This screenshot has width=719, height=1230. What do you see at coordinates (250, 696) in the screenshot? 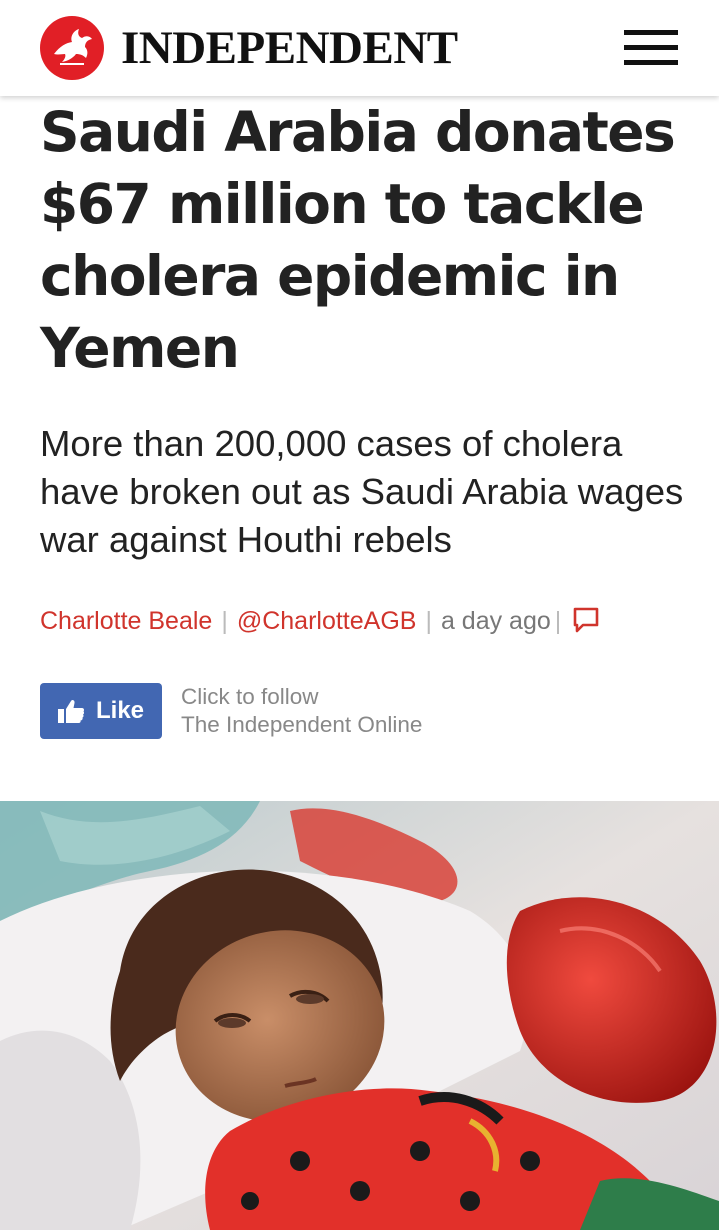
I see `follow-line-1: Click to follow` at bounding box center [250, 696].